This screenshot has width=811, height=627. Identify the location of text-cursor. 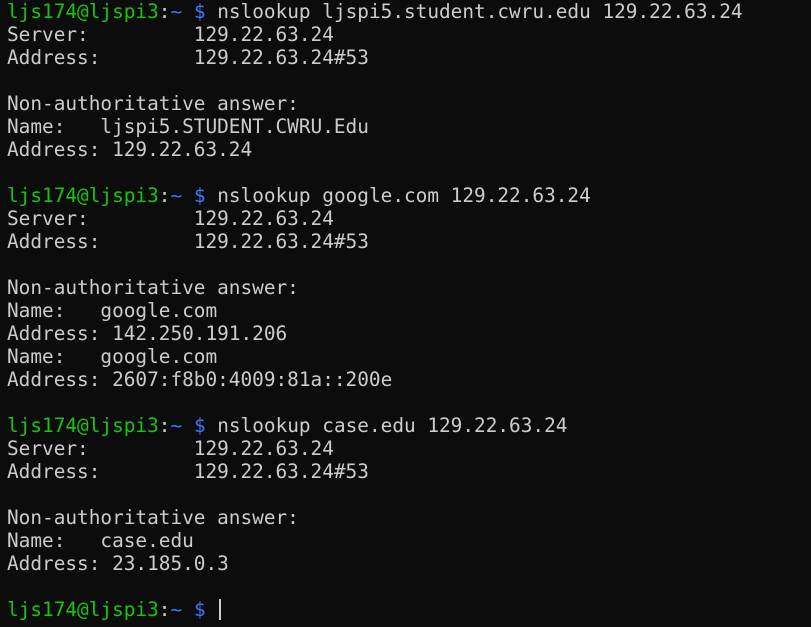
(220, 609).